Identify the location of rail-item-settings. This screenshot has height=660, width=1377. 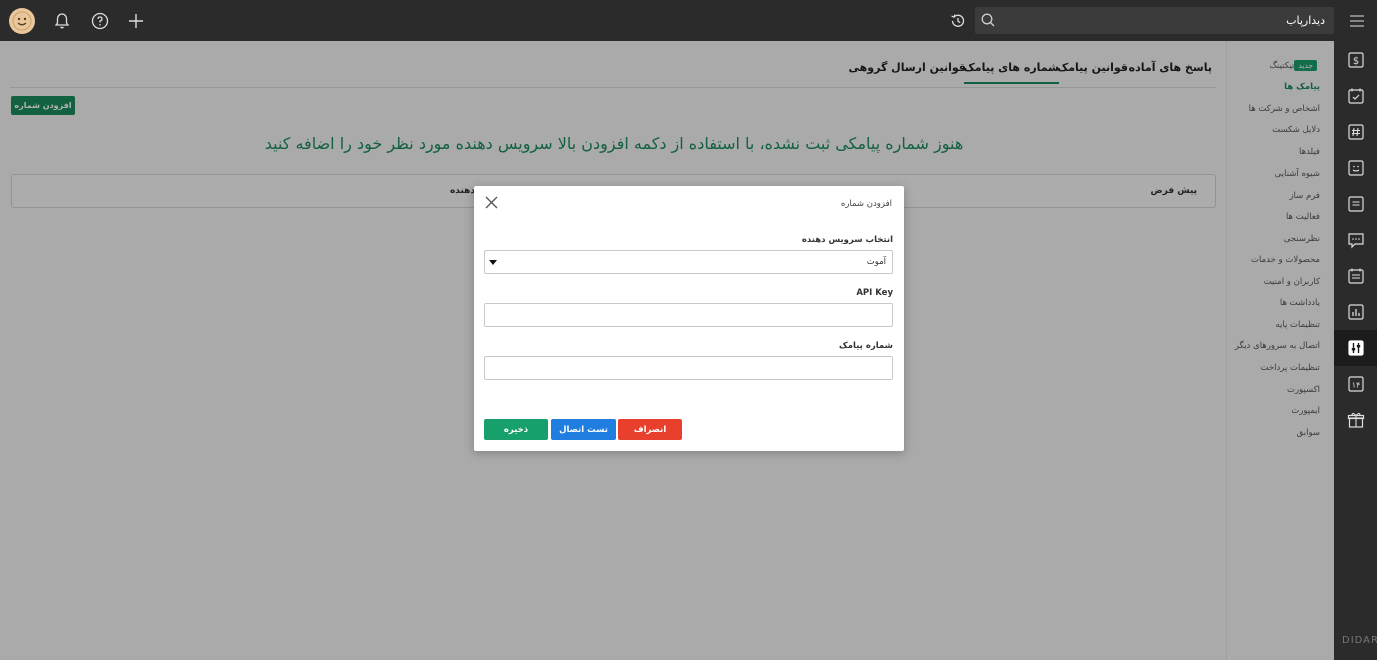
(1355, 348).